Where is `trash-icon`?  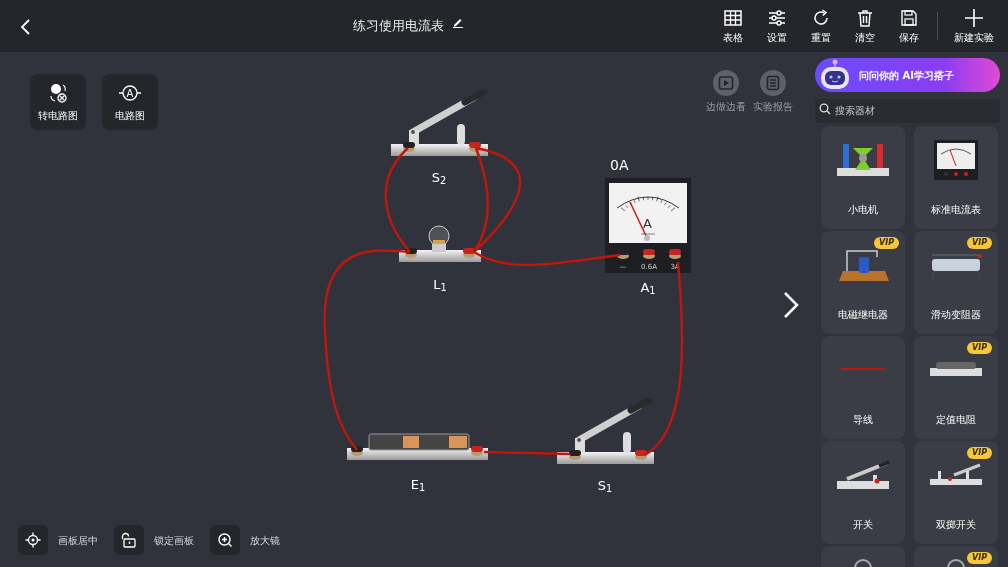
trash-icon is located at coordinates (865, 17).